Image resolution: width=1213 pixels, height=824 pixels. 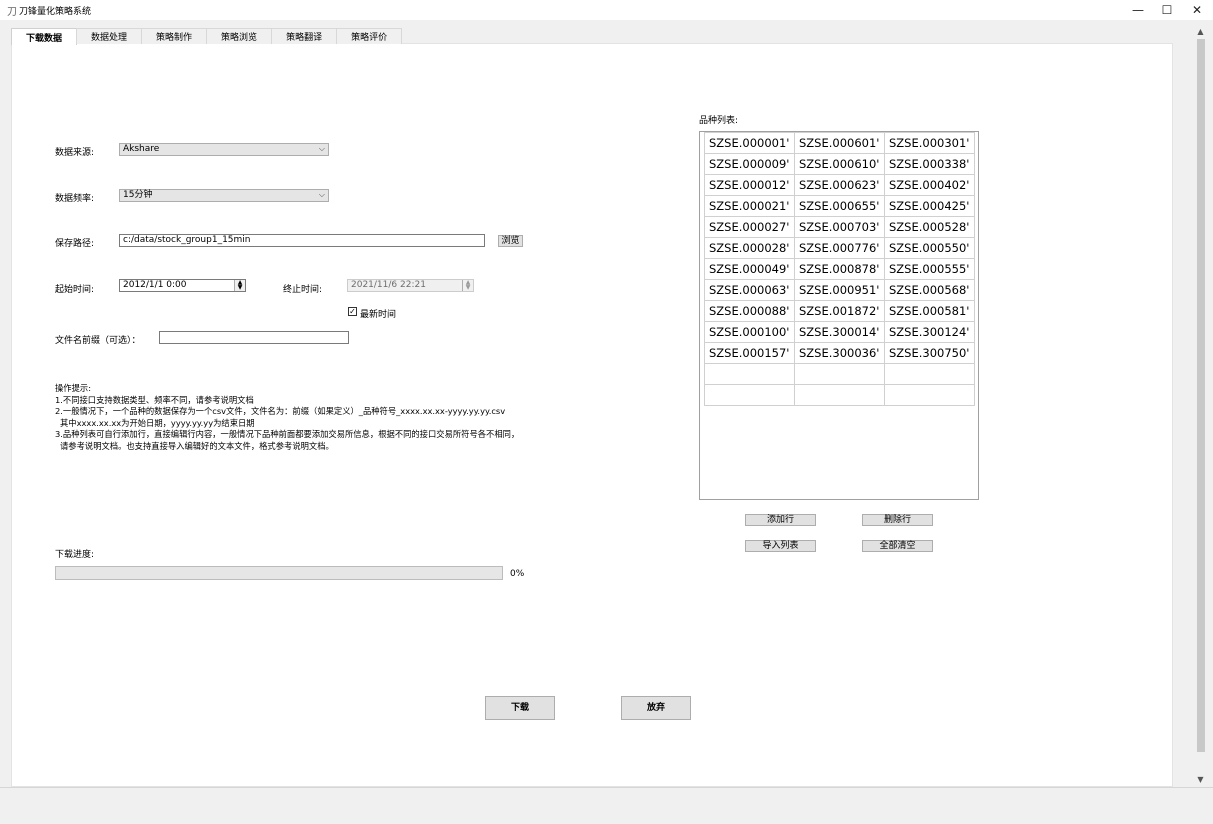 I want to click on table-cell: SZSE.000878', so click(x=839, y=269).